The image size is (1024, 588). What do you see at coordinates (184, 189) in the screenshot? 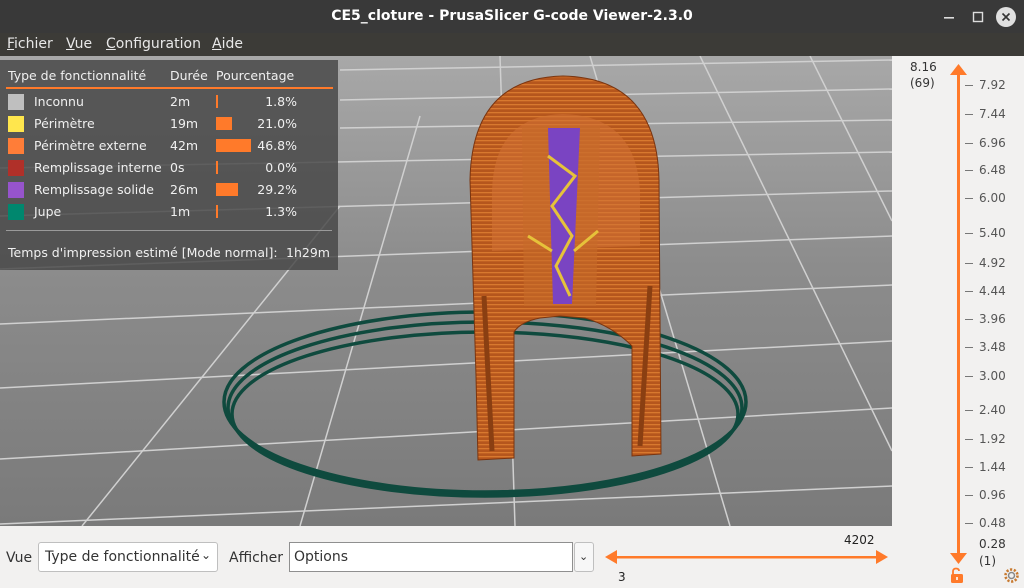
I see `legend-duration: 26m` at bounding box center [184, 189].